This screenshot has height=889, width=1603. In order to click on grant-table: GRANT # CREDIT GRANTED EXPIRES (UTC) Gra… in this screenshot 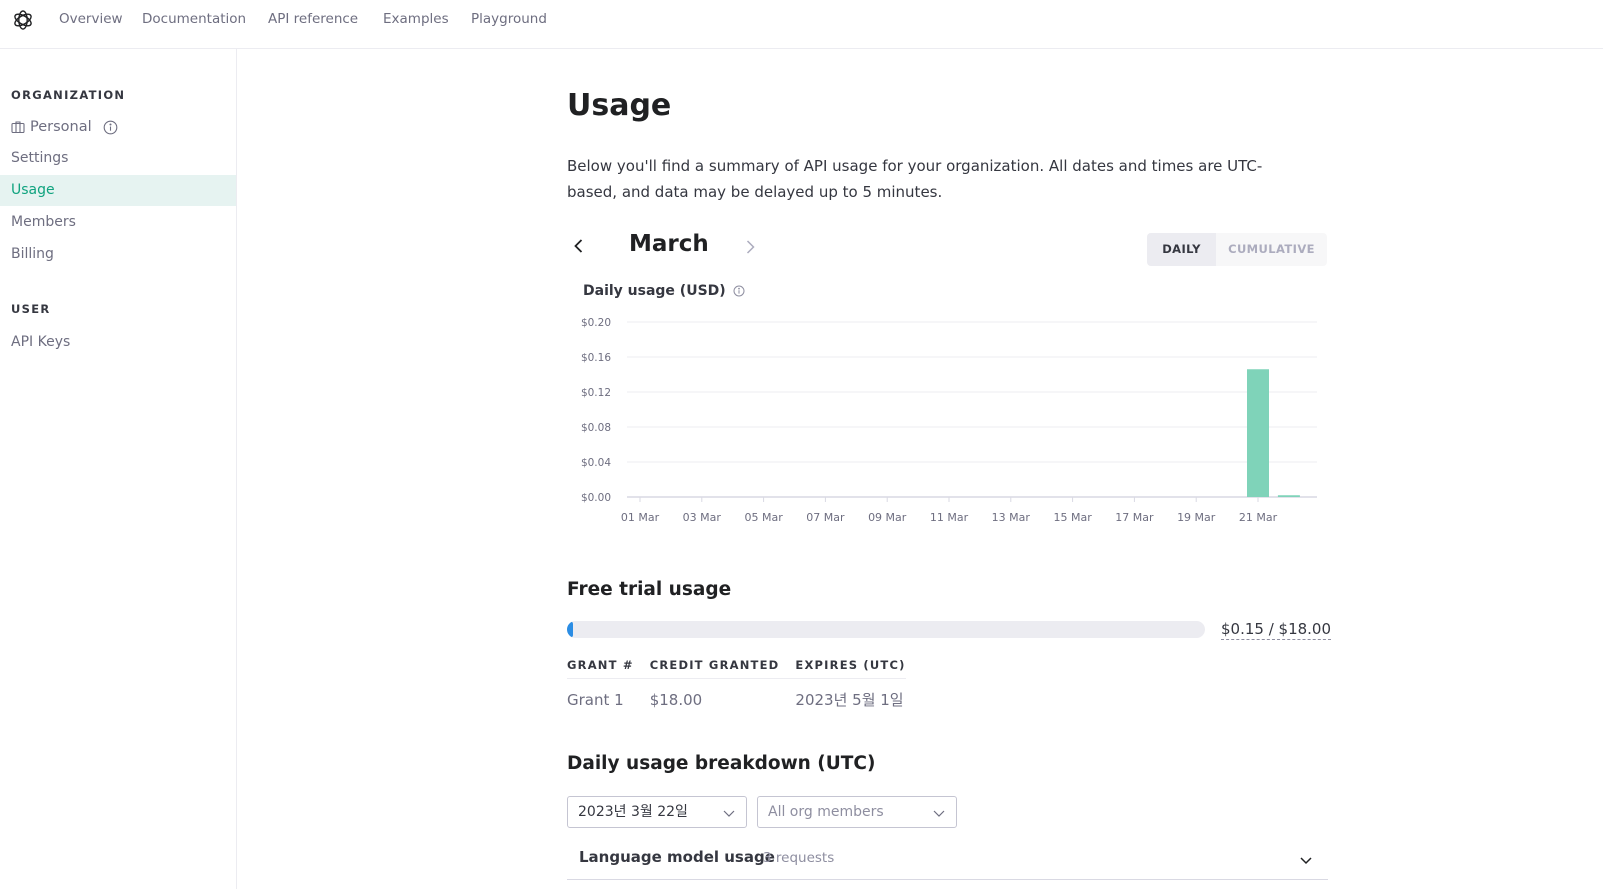, I will do `click(736, 682)`.